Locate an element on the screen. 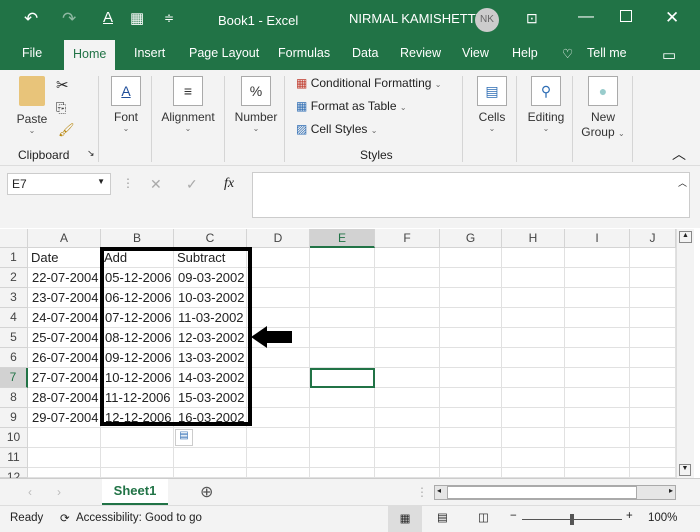 The height and width of the screenshot is (532, 700). borders-icon: ▦ is located at coordinates (137, 18).